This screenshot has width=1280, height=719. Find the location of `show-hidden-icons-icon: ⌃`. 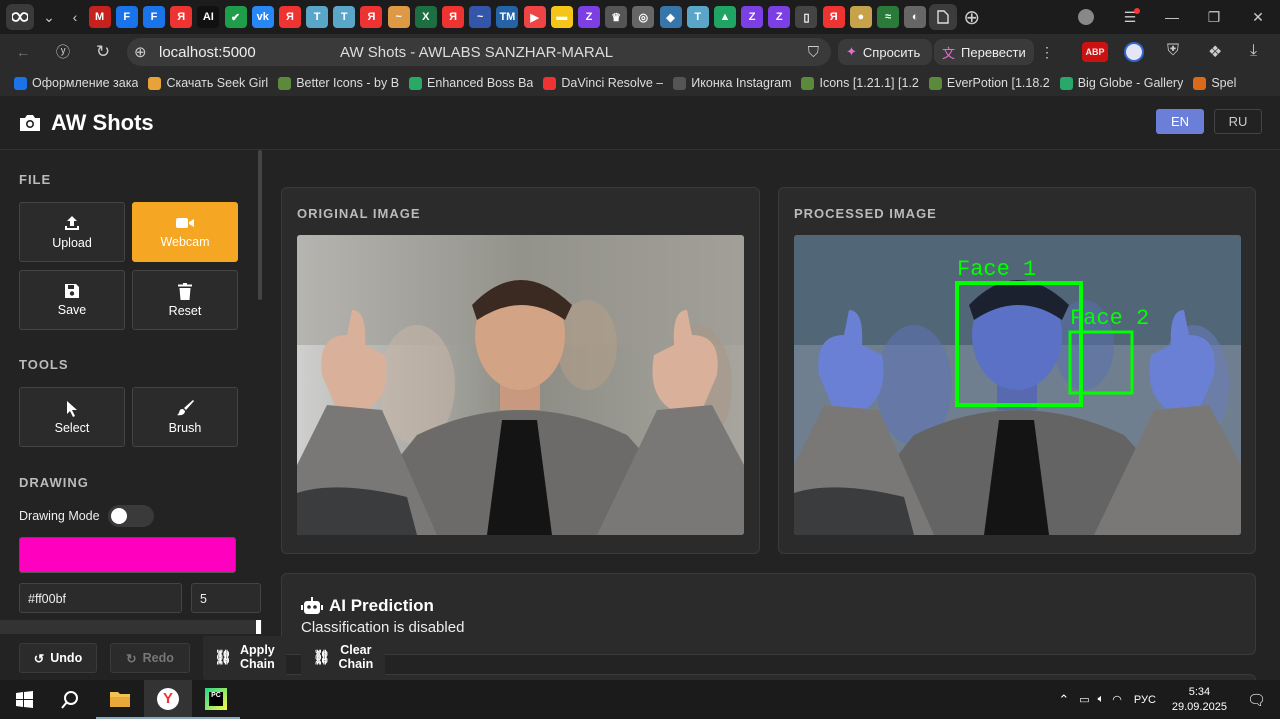

show-hidden-icons-icon: ⌃ is located at coordinates (1063, 700).